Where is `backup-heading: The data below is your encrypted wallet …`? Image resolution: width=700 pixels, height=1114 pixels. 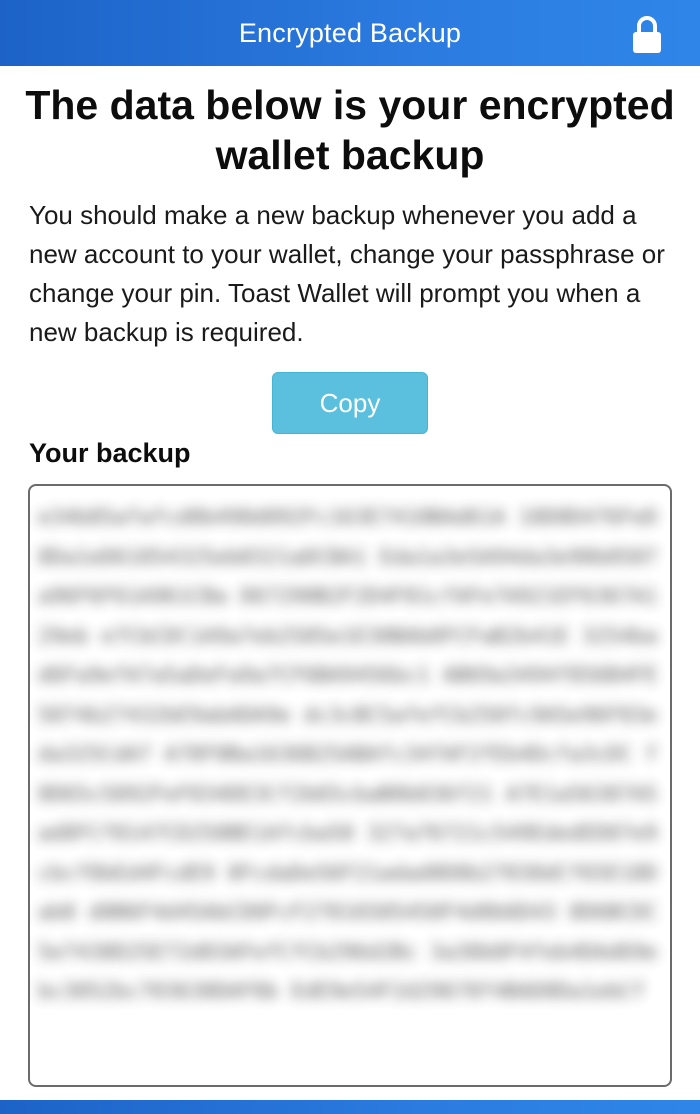 backup-heading: The data below is your encrypted wallet … is located at coordinates (350, 130).